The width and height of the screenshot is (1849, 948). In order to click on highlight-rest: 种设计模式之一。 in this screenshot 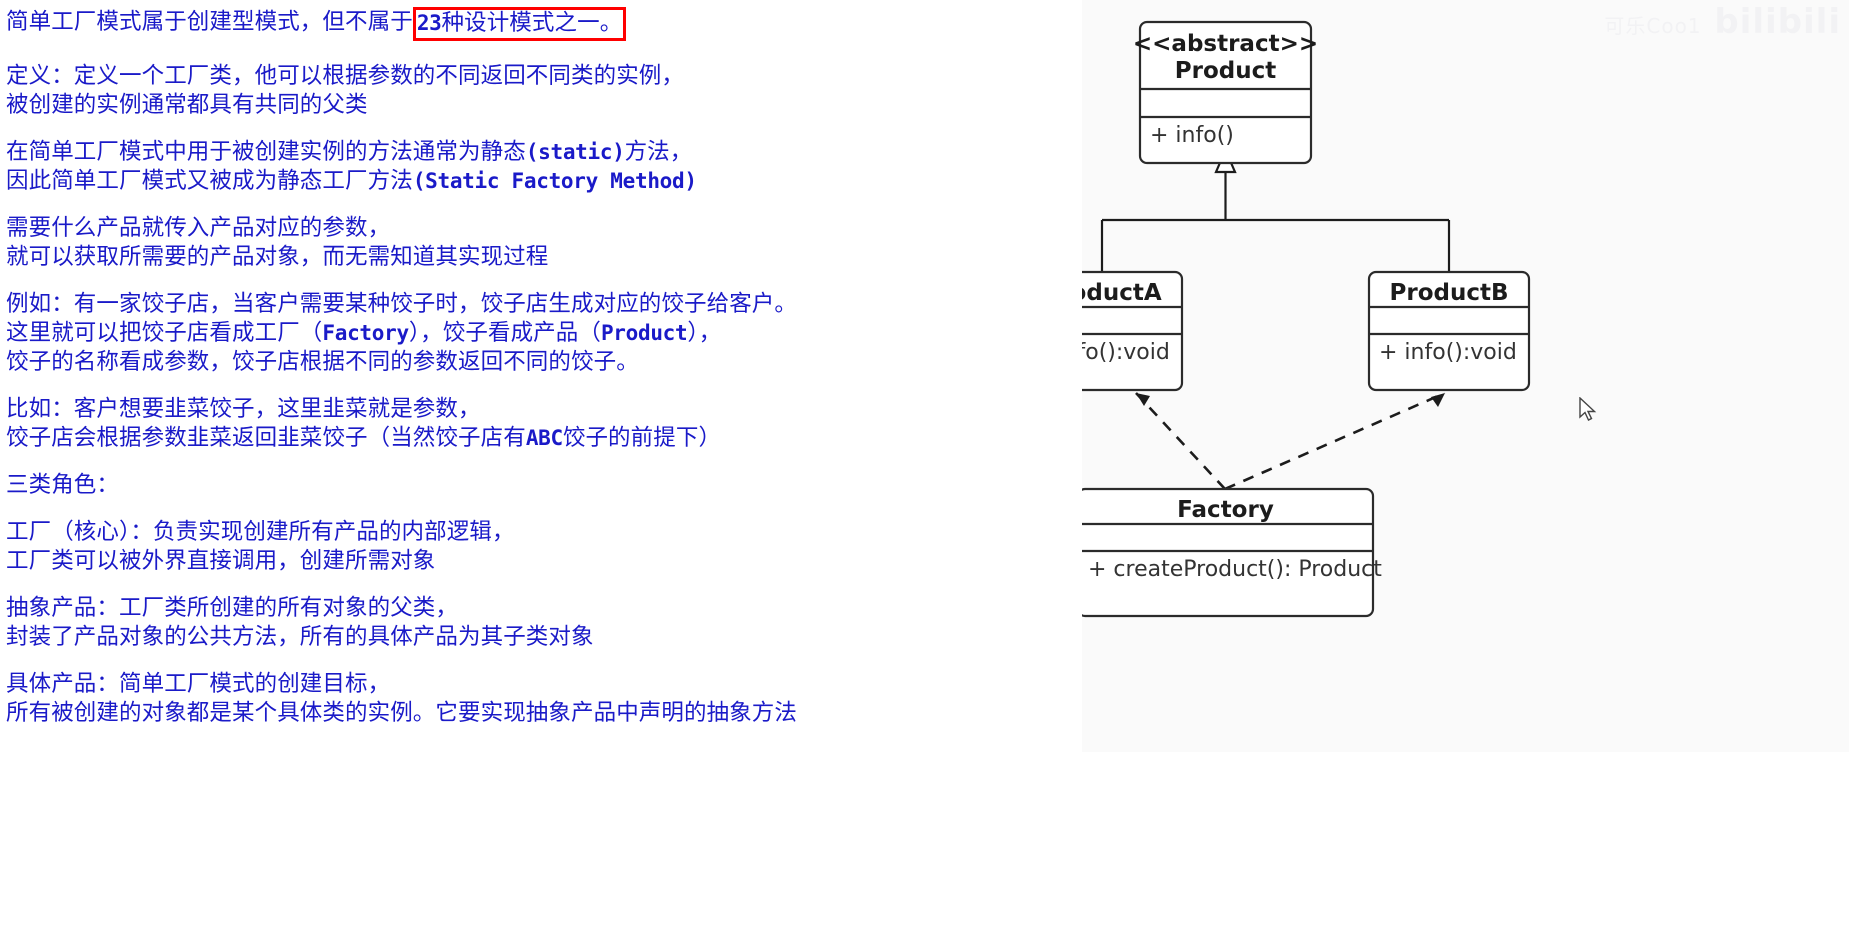, I will do `click(532, 23)`.